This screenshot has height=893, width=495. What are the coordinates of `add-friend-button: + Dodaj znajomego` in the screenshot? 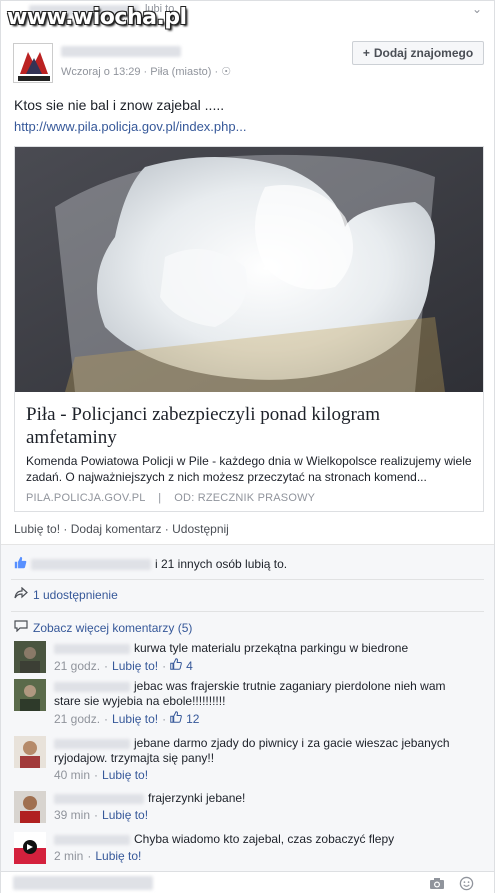 It's located at (418, 53).